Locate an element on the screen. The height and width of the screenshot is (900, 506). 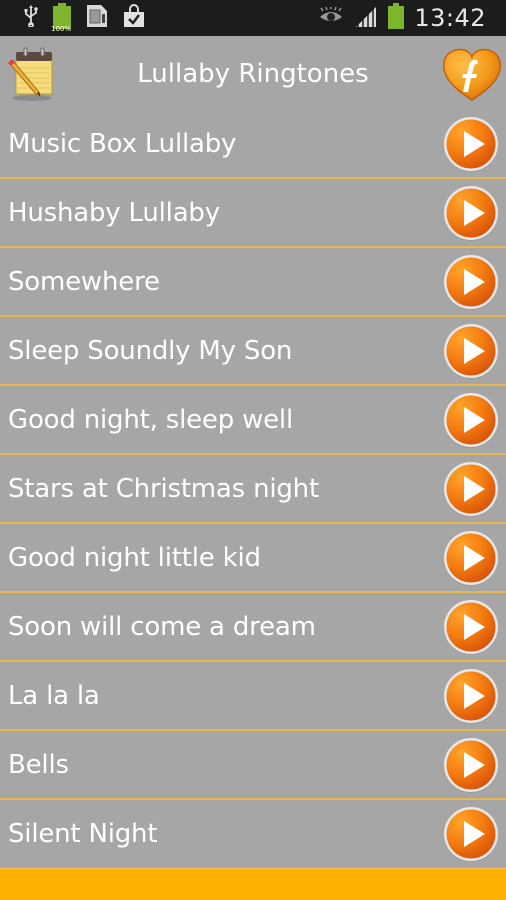
sd-card-icon is located at coordinates (97, 18).